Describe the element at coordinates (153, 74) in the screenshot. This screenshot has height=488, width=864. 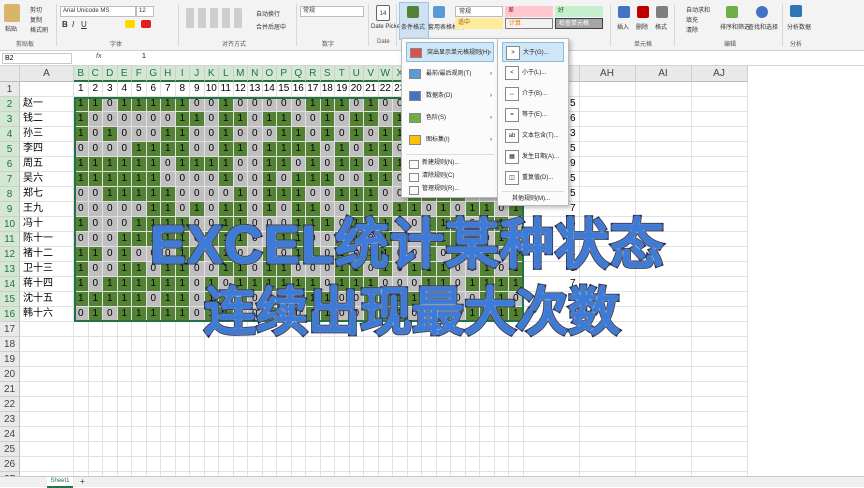
I see `column-header: G` at that location.